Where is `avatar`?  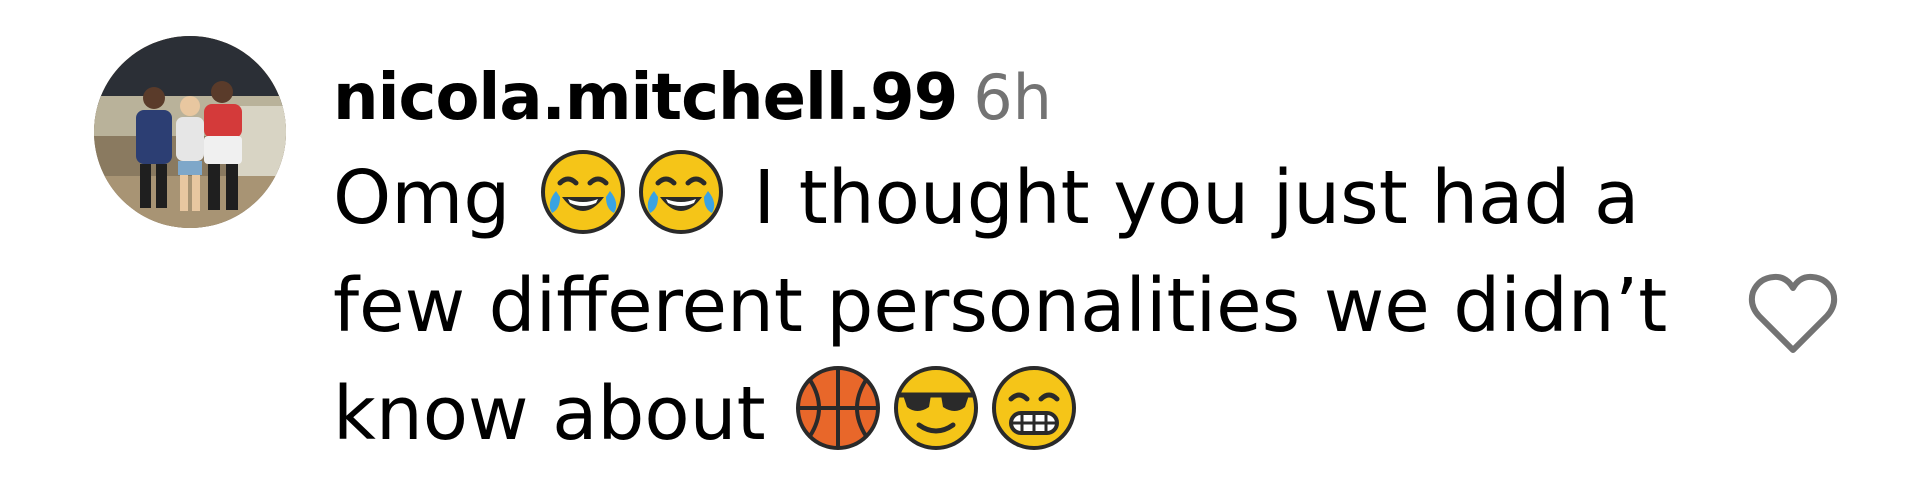
avatar is located at coordinates (190, 132).